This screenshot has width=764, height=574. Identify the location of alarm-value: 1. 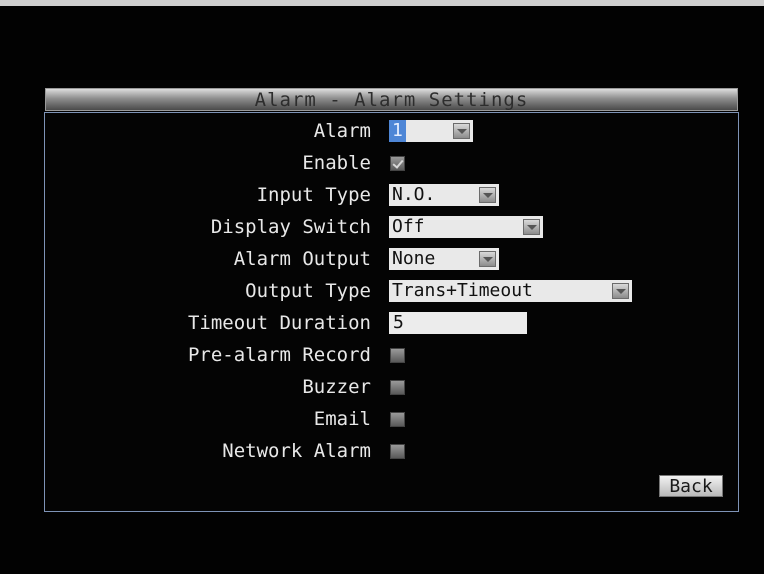
(397, 131).